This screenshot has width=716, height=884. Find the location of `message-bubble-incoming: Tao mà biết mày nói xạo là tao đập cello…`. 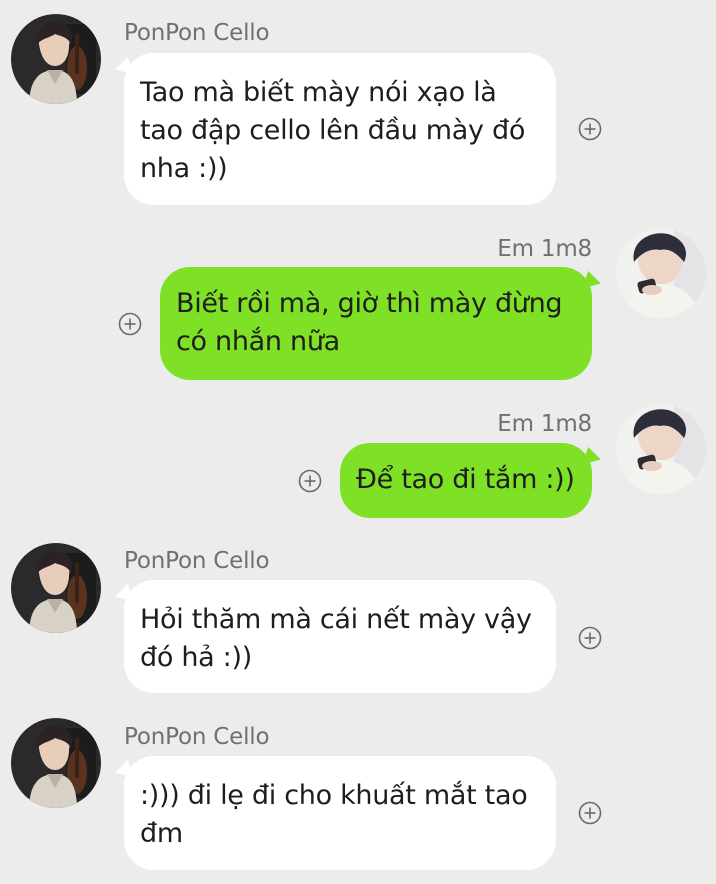

message-bubble-incoming: Tao mà biết mày nói xạo là tao đập cello… is located at coordinates (340, 129).